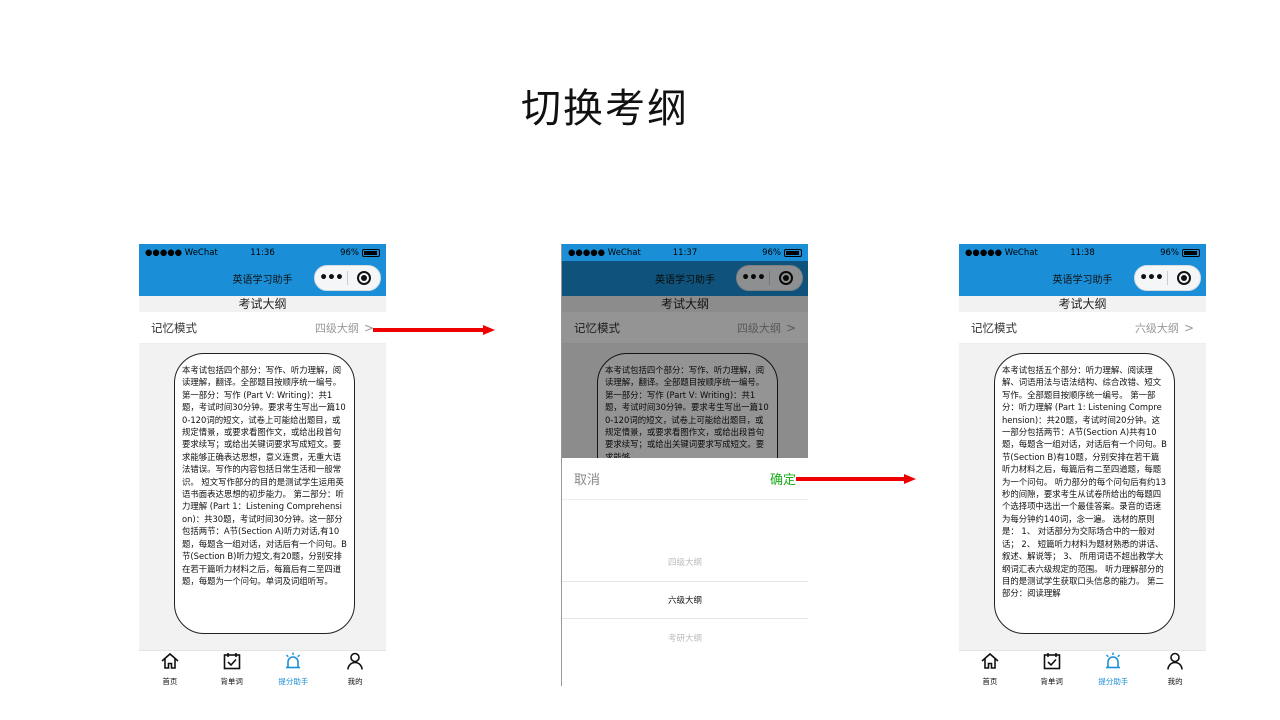 The image size is (1280, 720). What do you see at coordinates (672, 478) in the screenshot?
I see `cancel-button: 取消` at bounding box center [672, 478].